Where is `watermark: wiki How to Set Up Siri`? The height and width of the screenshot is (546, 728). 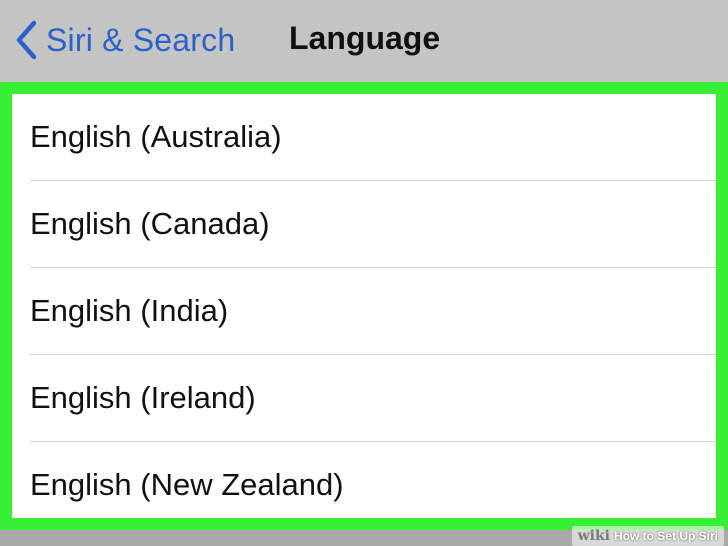
watermark: wiki How to Set Up Siri is located at coordinates (647, 536).